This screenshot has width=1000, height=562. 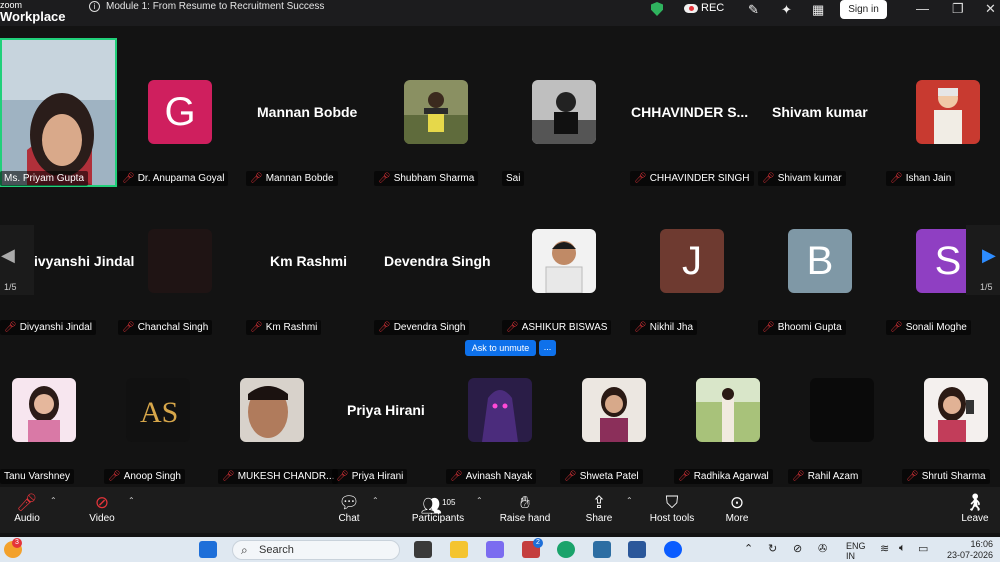 I want to click on more-button: ⊙ More, so click(x=737, y=508).